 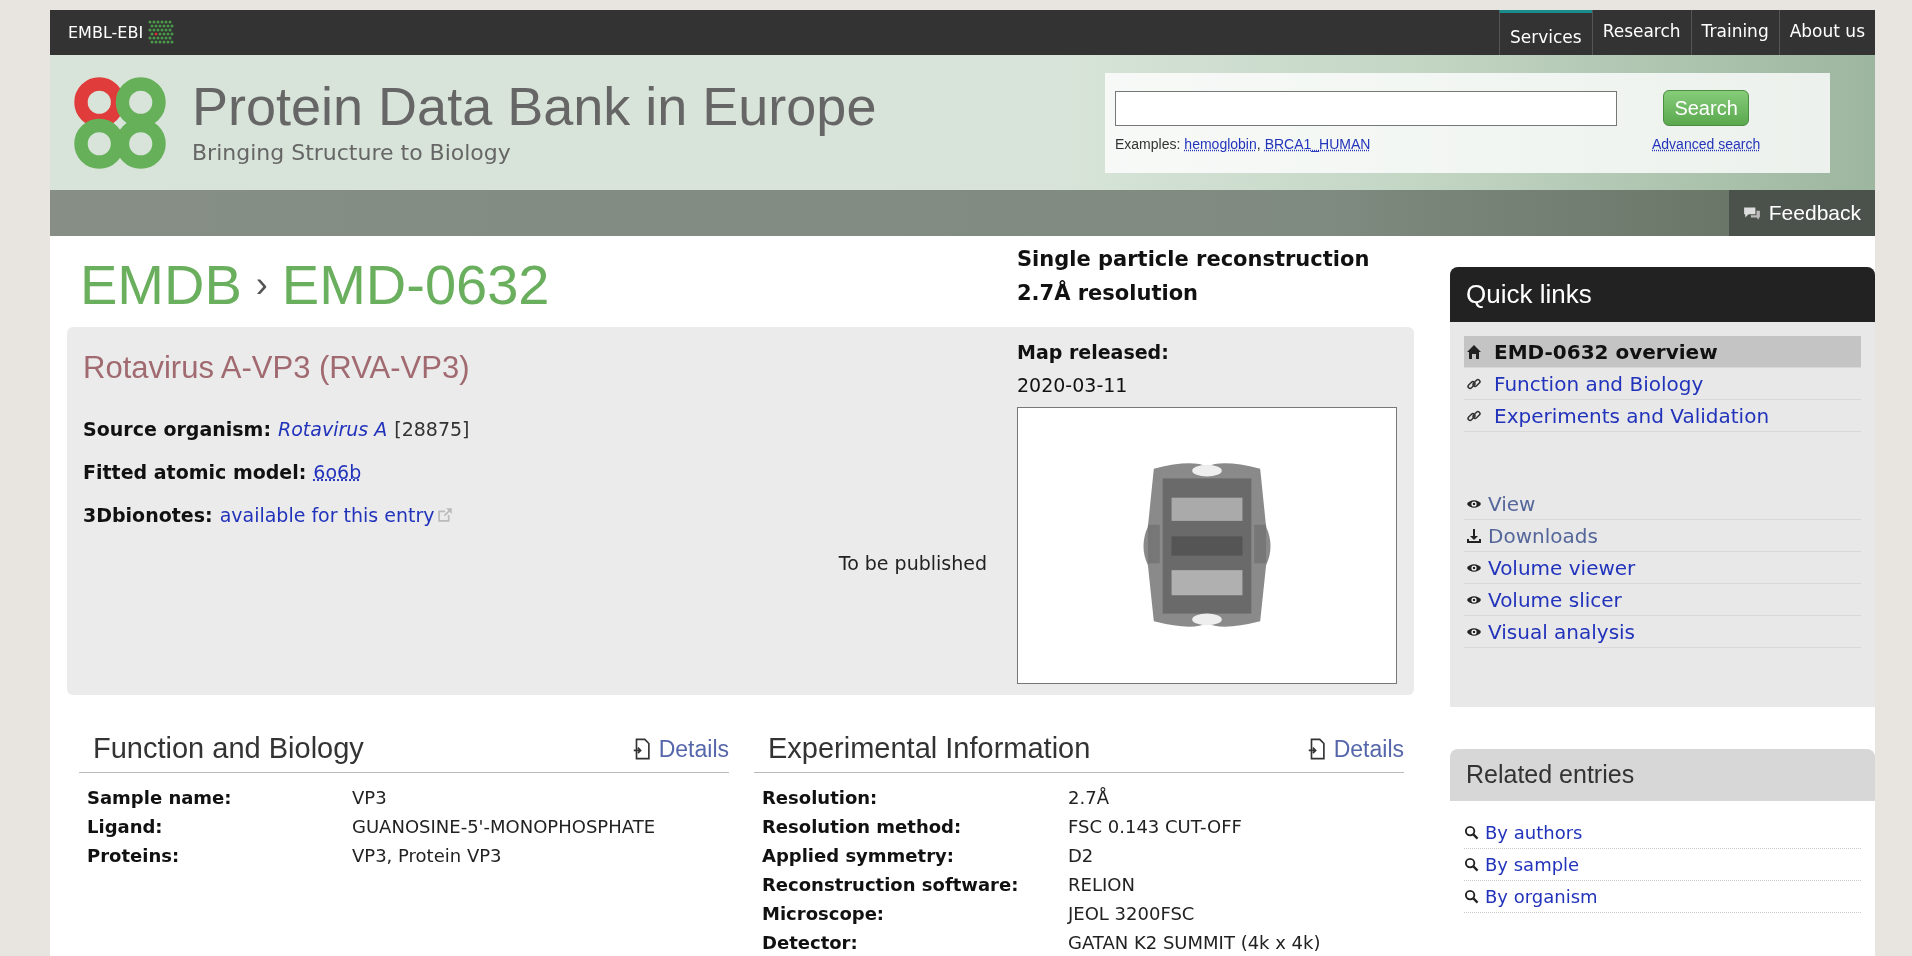 I want to click on row-value: GATAN K2 SUMMIT (4k x 4k), so click(x=1194, y=942).